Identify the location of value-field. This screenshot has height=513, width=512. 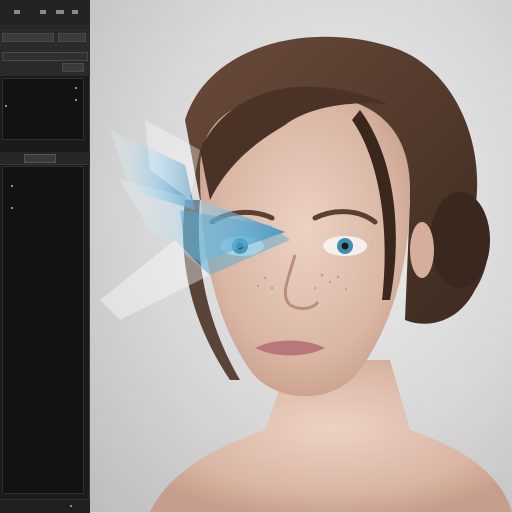
(72, 37).